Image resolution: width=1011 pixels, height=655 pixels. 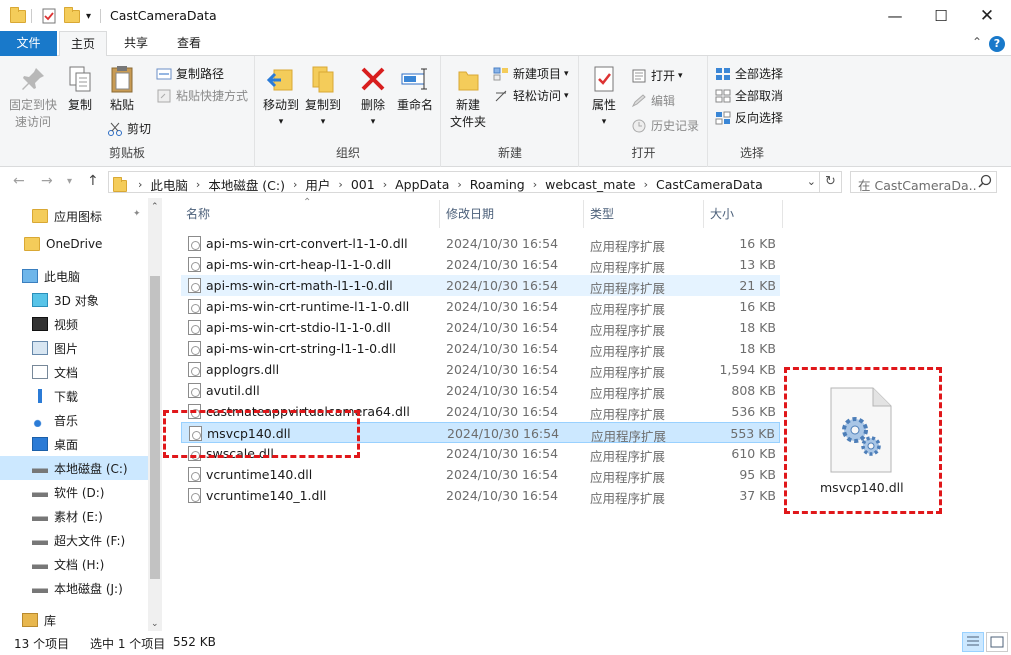 I want to click on copy-button: 复制, so click(x=80, y=89).